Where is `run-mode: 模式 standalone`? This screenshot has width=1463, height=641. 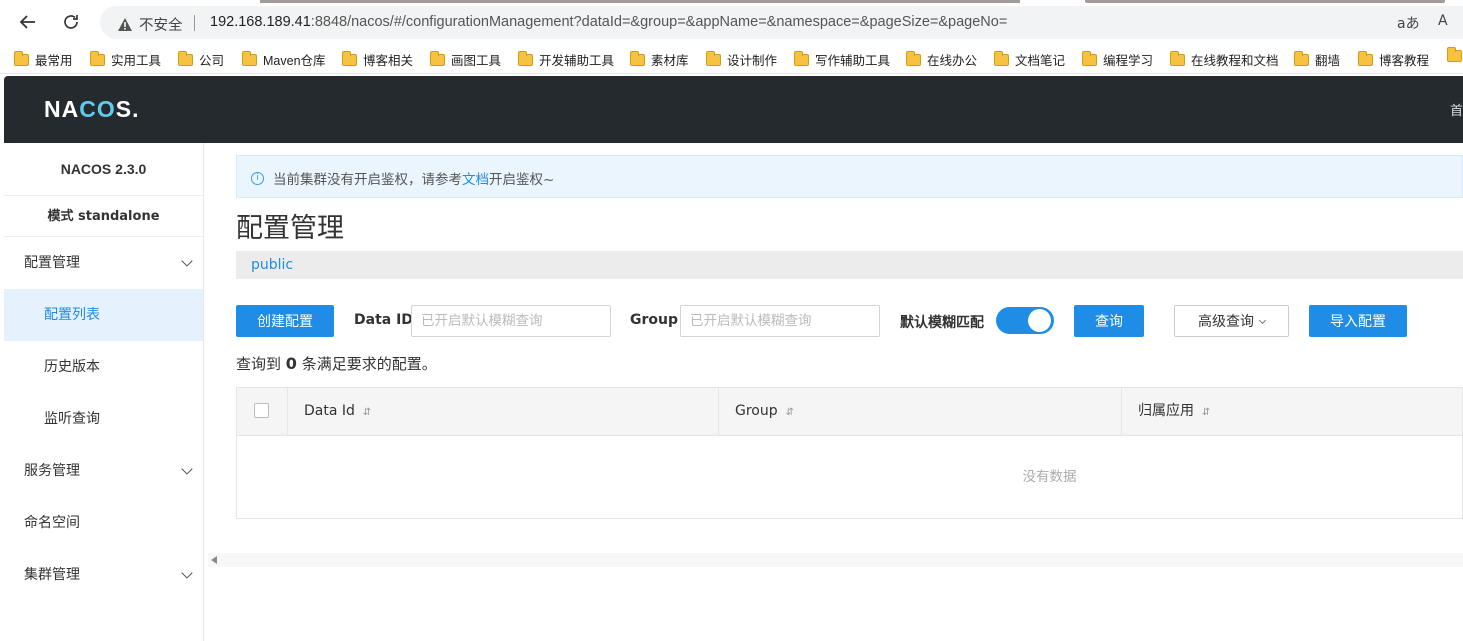 run-mode: 模式 standalone is located at coordinates (103, 216).